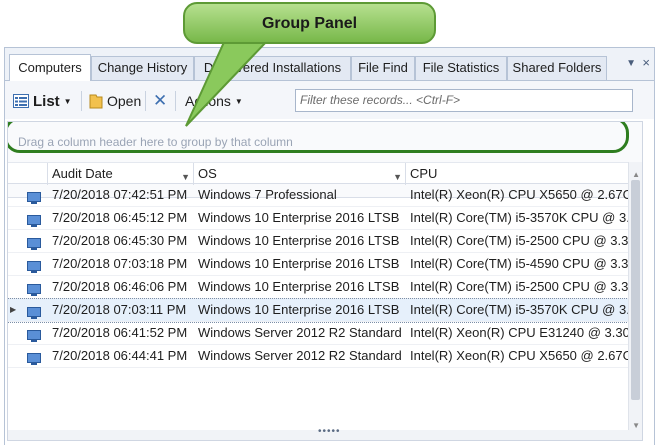 Image resolution: width=655 pixels, height=445 pixels. I want to click on callout-label: Group Panel, so click(309, 23).